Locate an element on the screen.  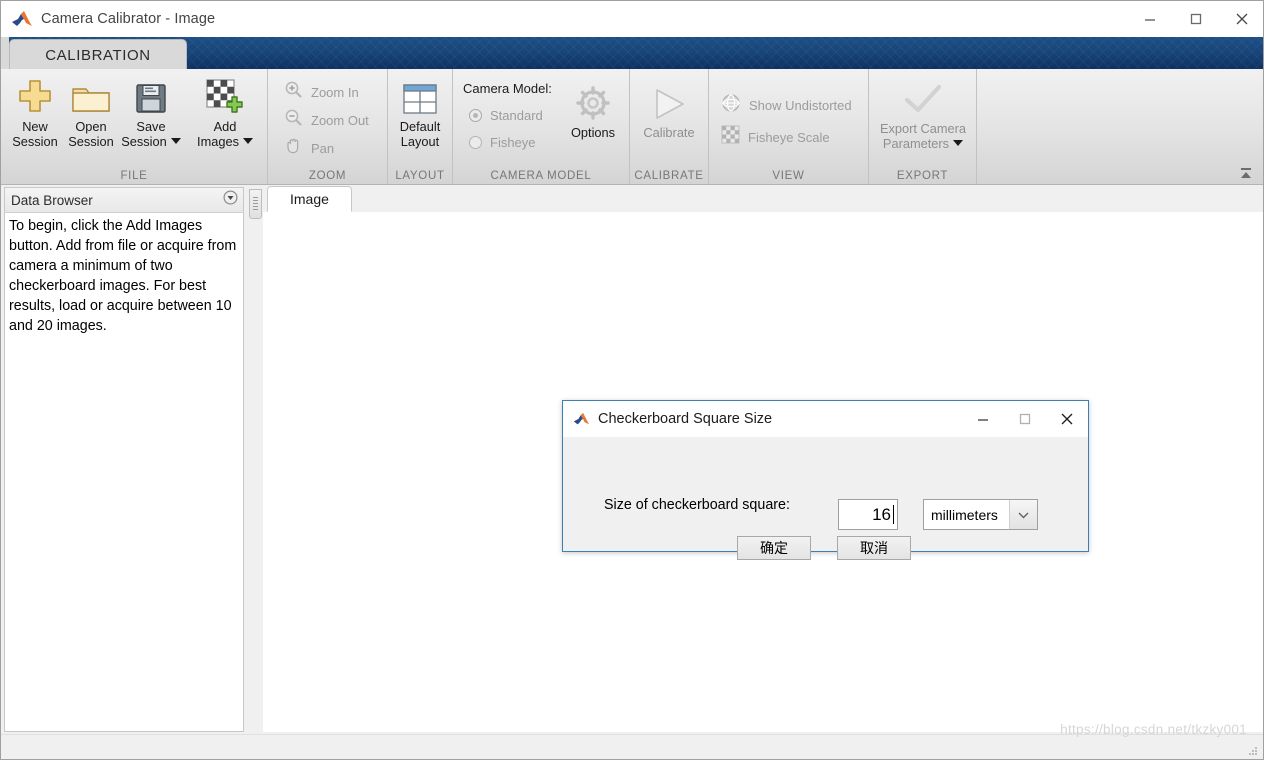
add-images-button: Add Images is located at coordinates (225, 112).